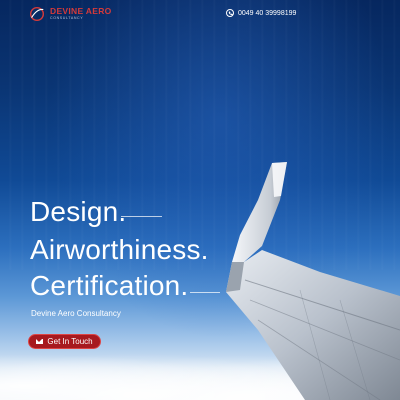  I want to click on brand-name: DEVINE AERO, so click(81, 11).